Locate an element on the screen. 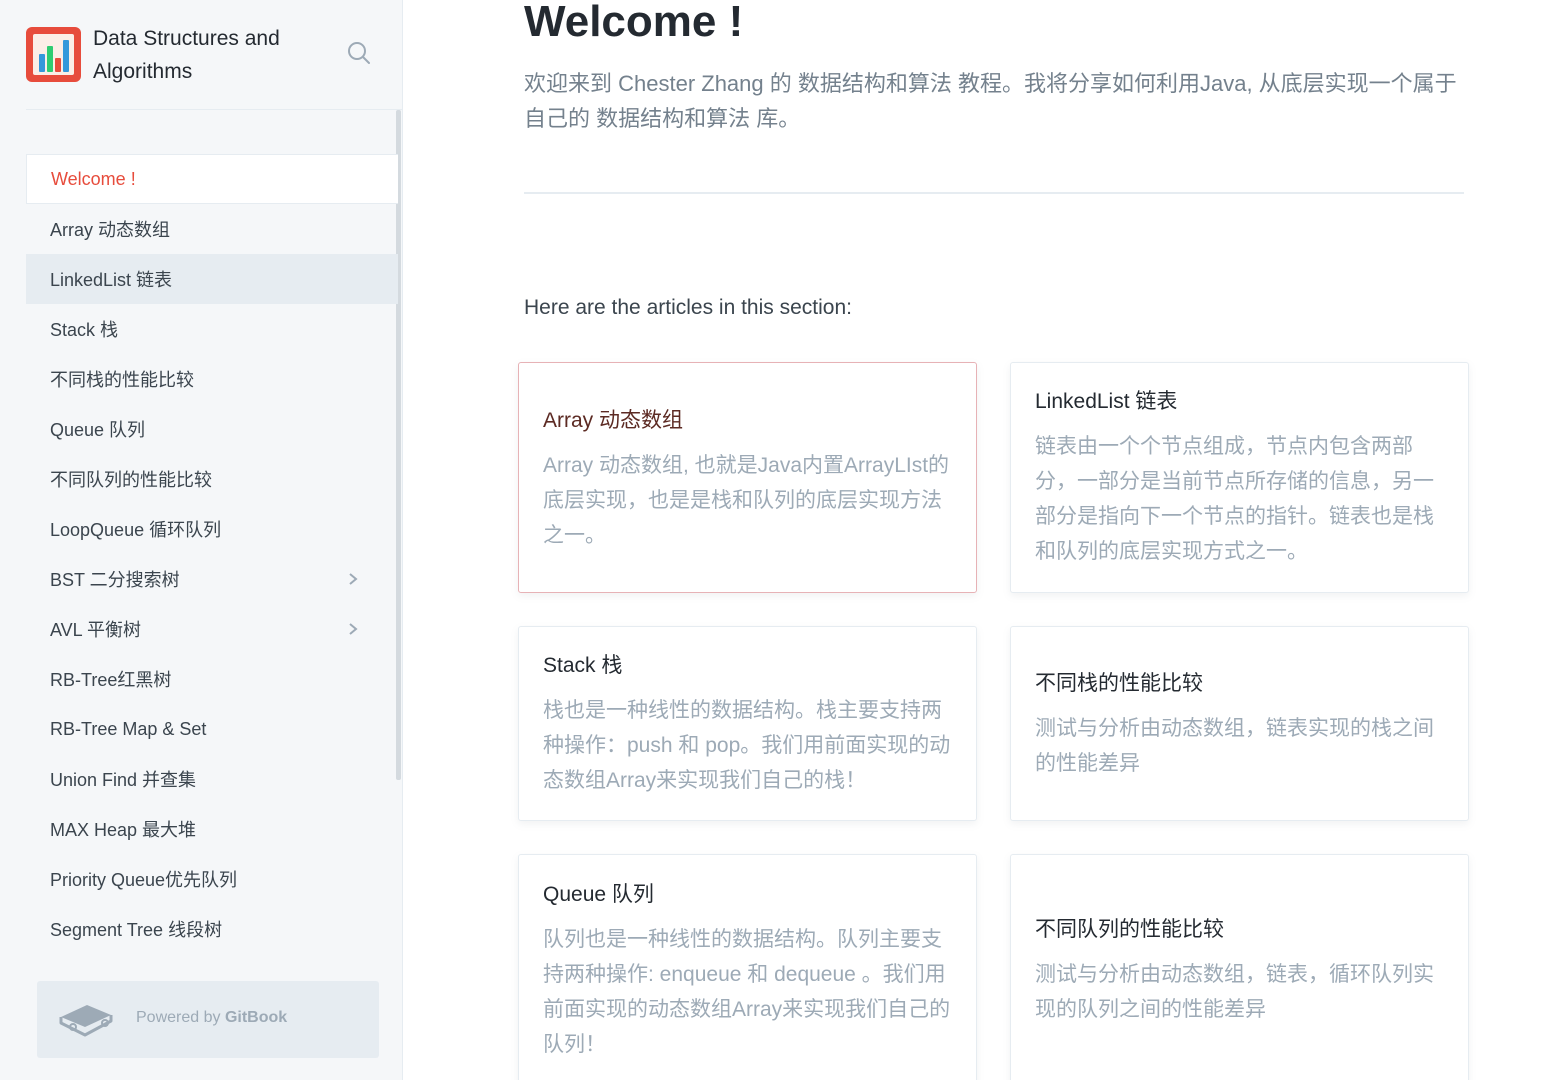 Image resolution: width=1564 pixels, height=1080 pixels. article-card-stack-compare: 不同栈的性能比较 测试与分析由动态数组，链表实现的栈之间的性能差异 is located at coordinates (1239, 723).